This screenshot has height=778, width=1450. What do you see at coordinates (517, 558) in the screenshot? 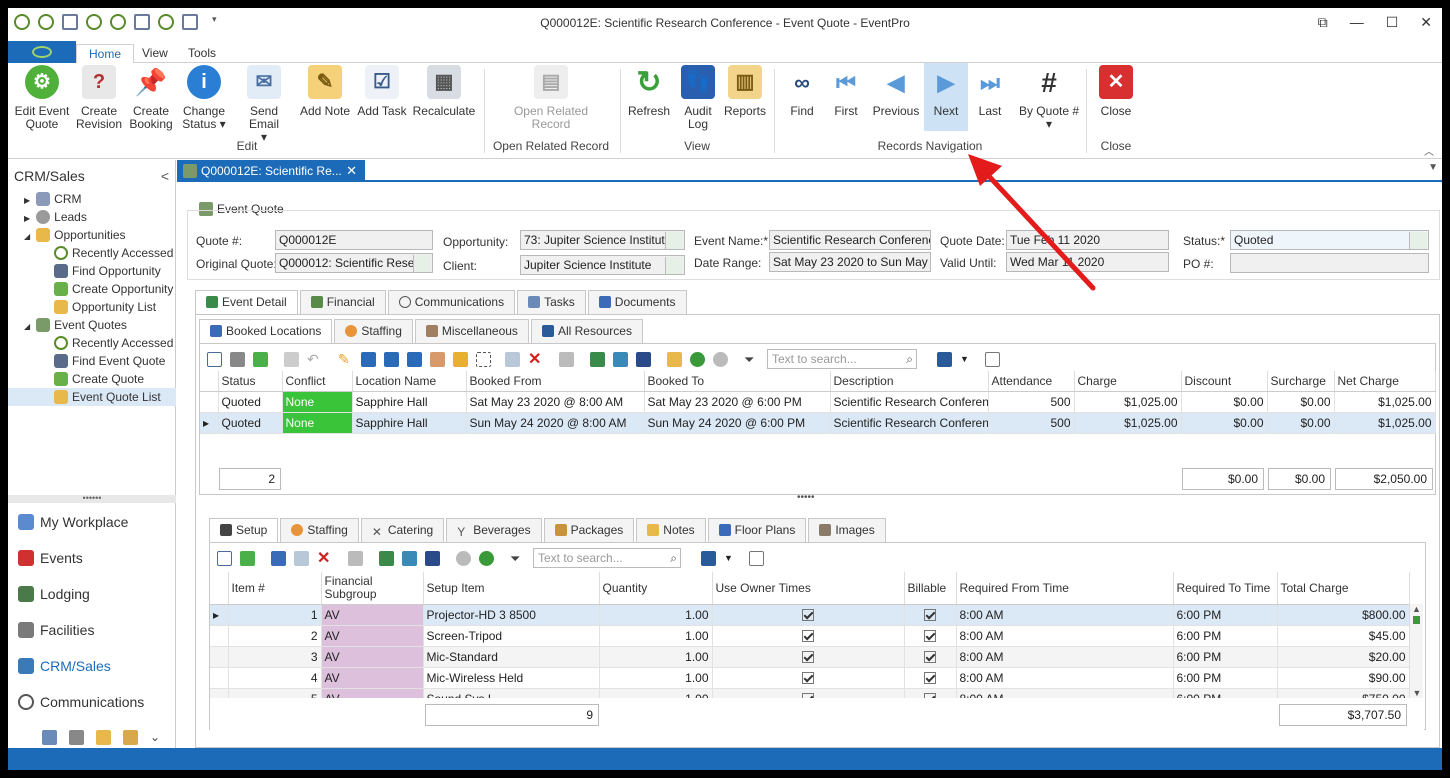
I see `filter-icon: ⏷` at bounding box center [517, 558].